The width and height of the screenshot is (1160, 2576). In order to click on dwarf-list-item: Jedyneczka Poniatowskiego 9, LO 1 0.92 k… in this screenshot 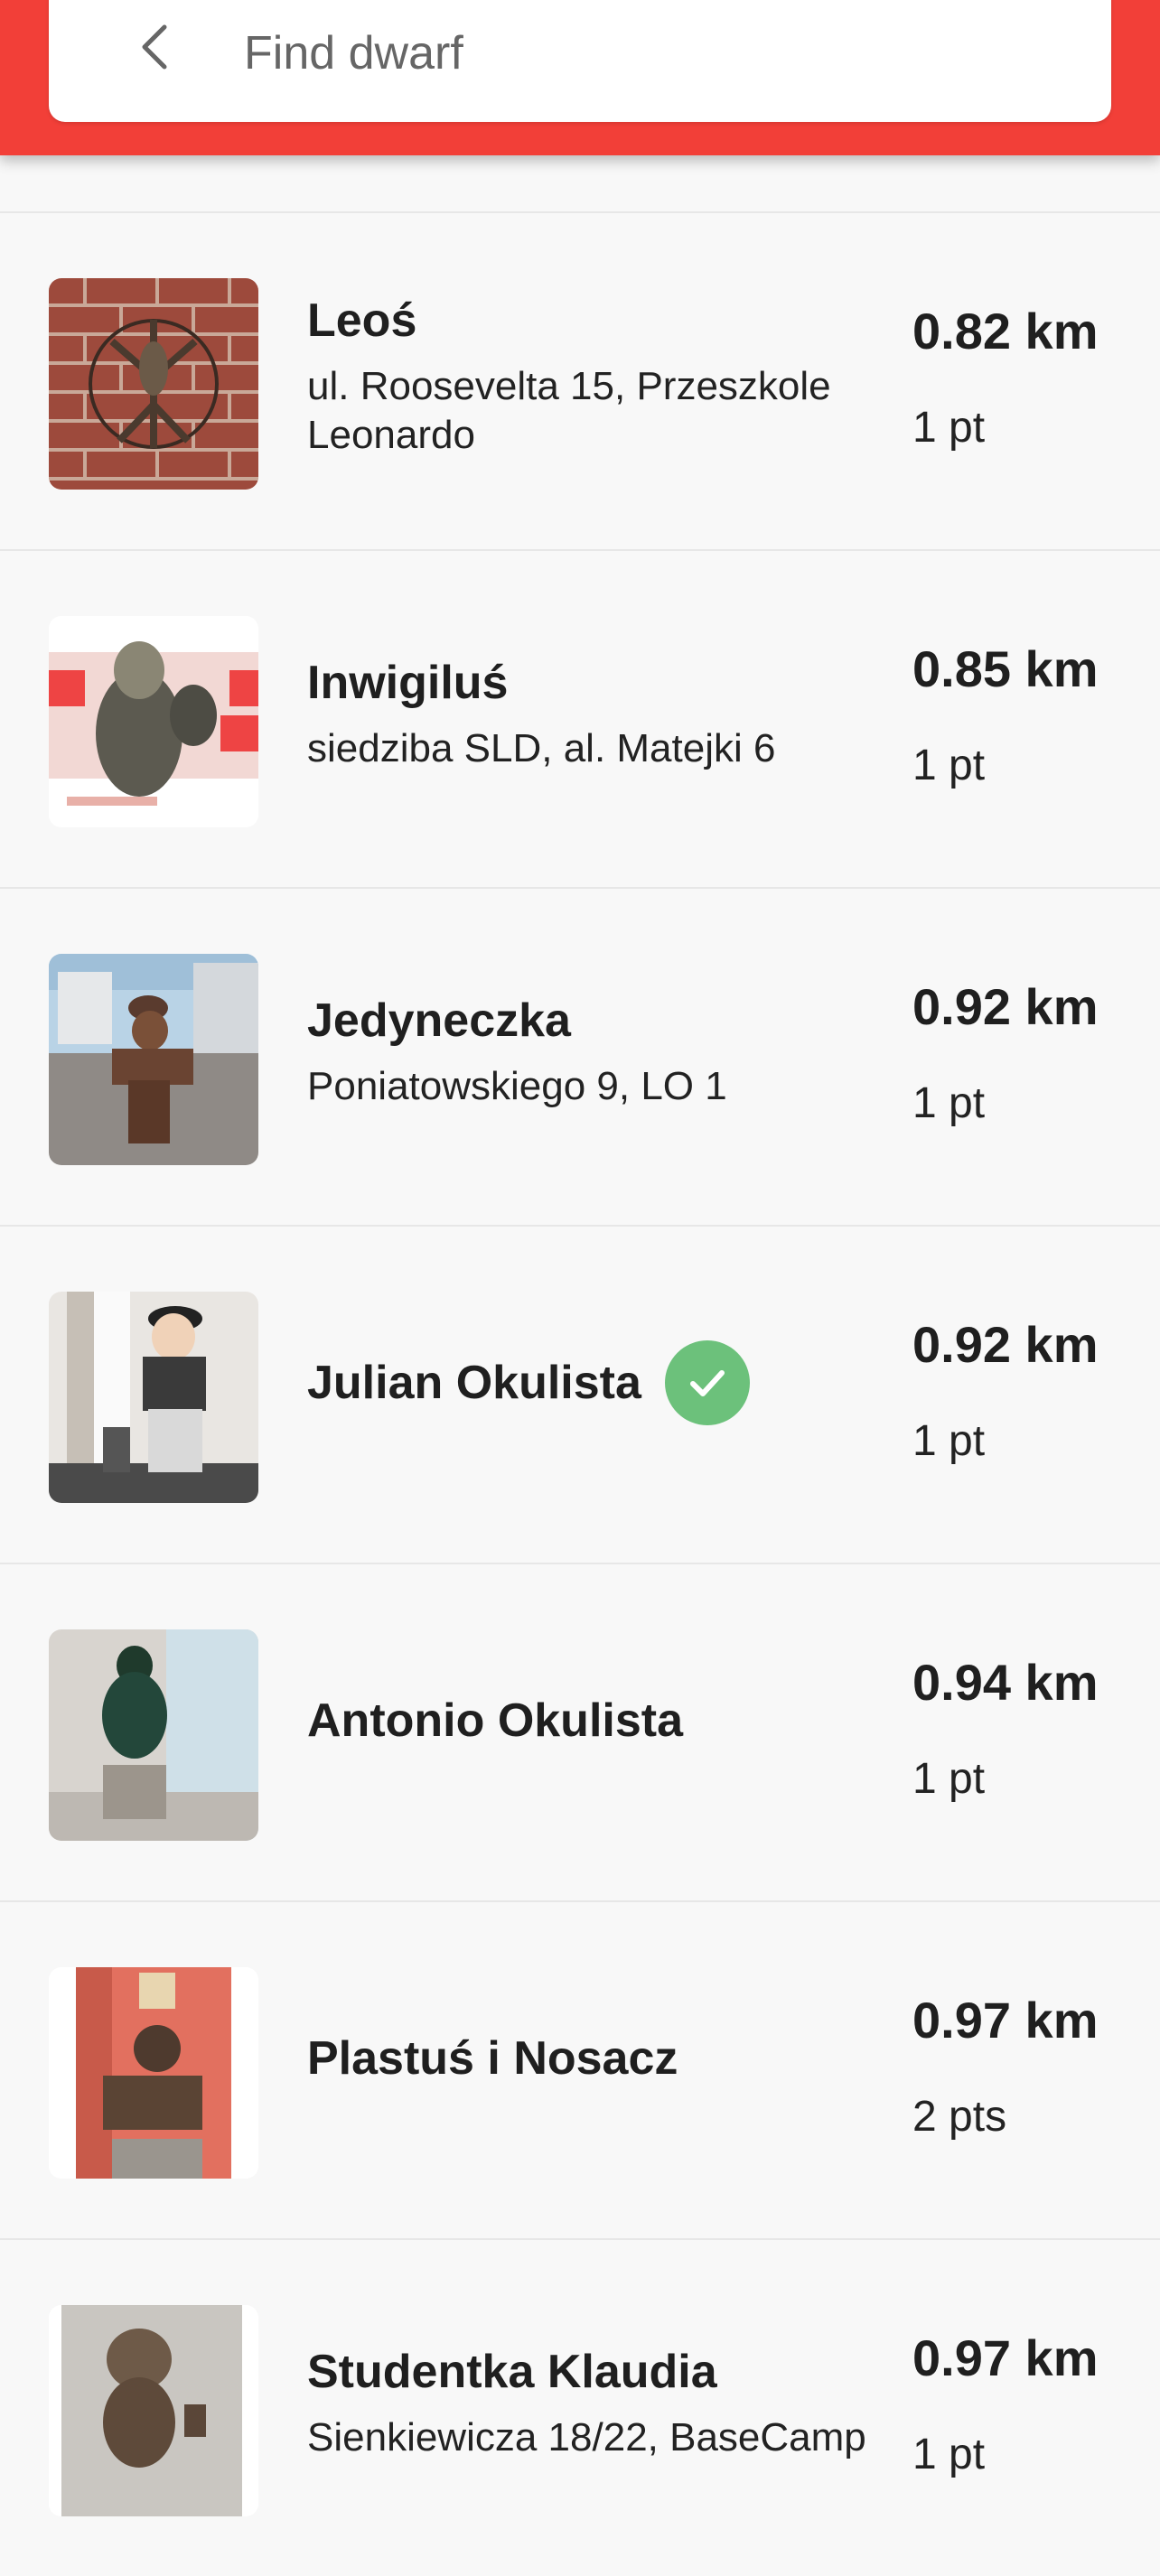, I will do `click(580, 1056)`.